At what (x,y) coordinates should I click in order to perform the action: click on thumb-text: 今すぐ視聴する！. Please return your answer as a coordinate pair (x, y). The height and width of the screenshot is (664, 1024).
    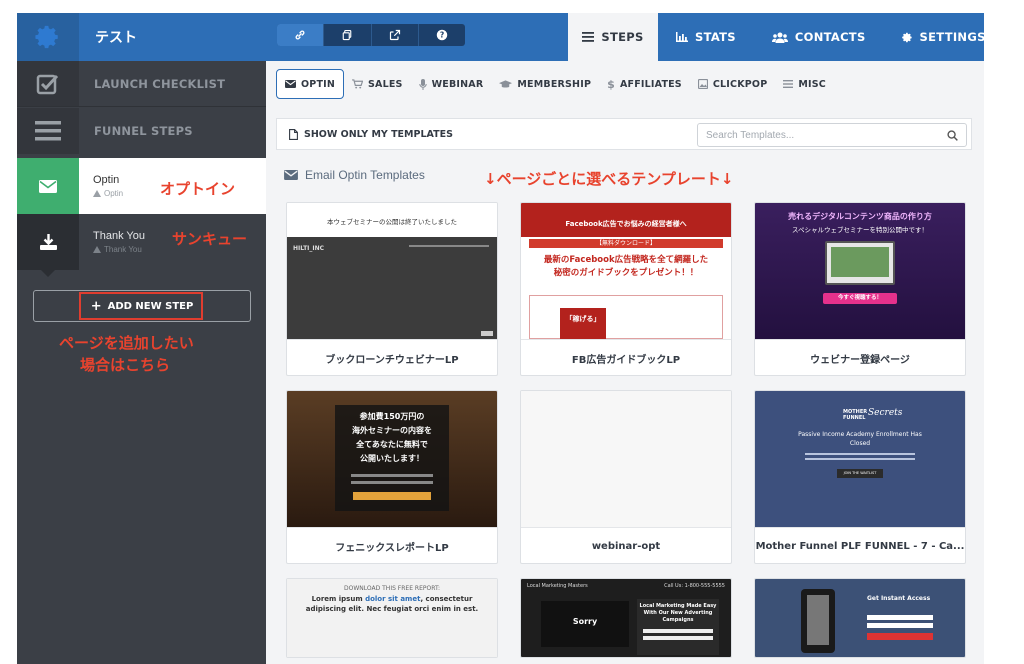
    Looking at the image, I should click on (859, 298).